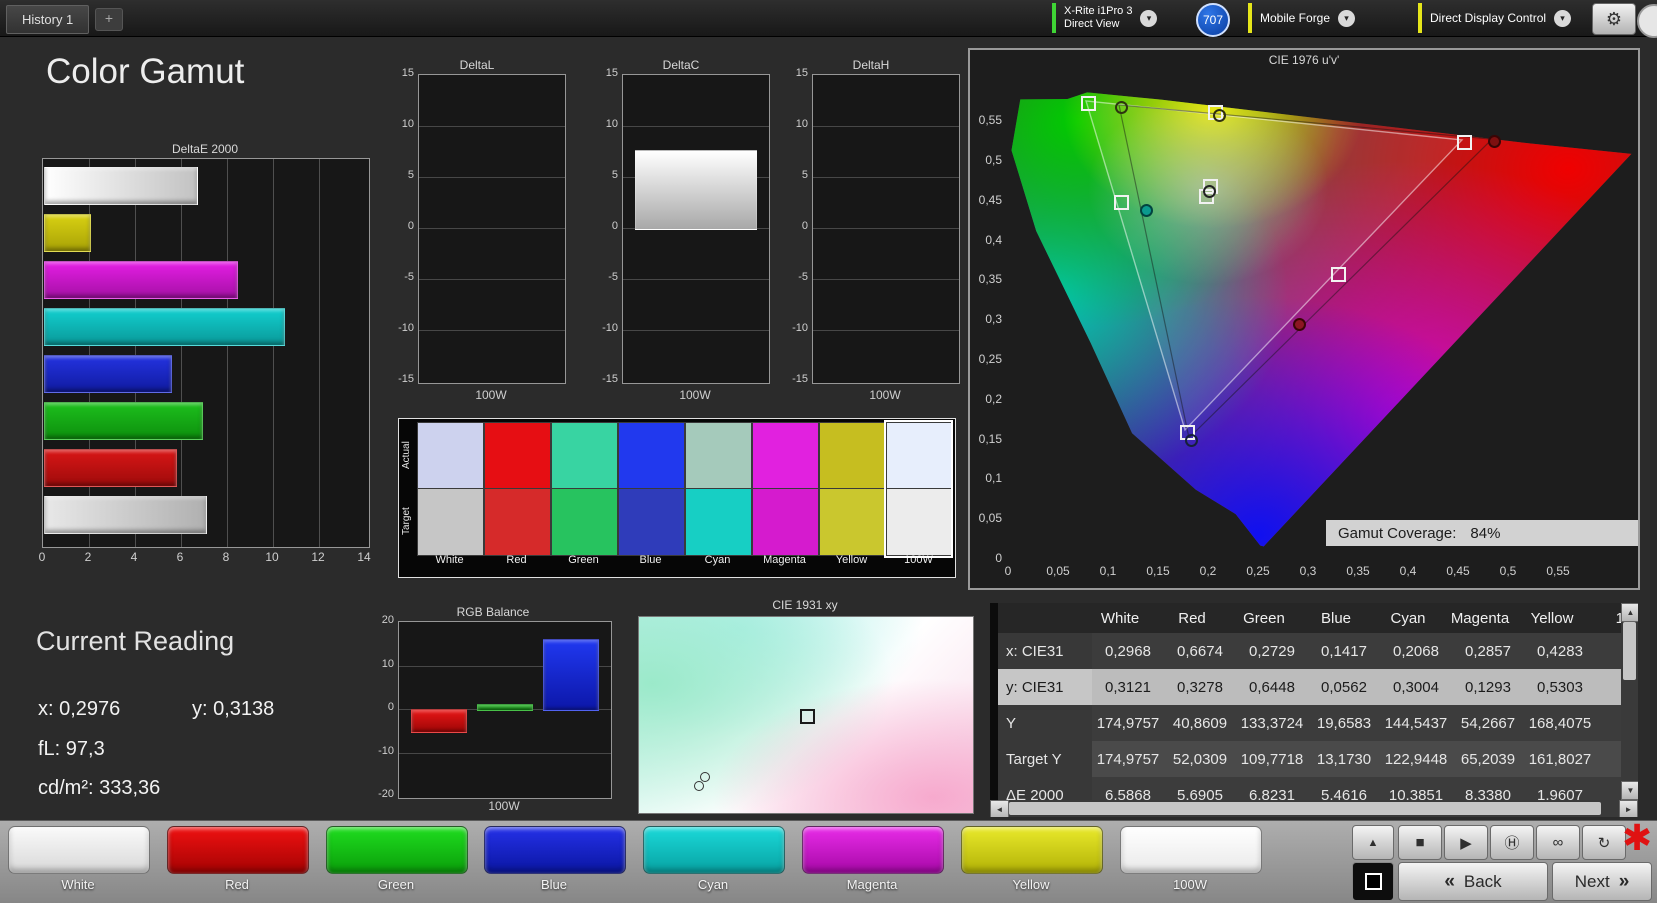 The height and width of the screenshot is (903, 1657). Describe the element at coordinates (1629, 790) in the screenshot. I see `scroll-down-button: ▼` at that location.